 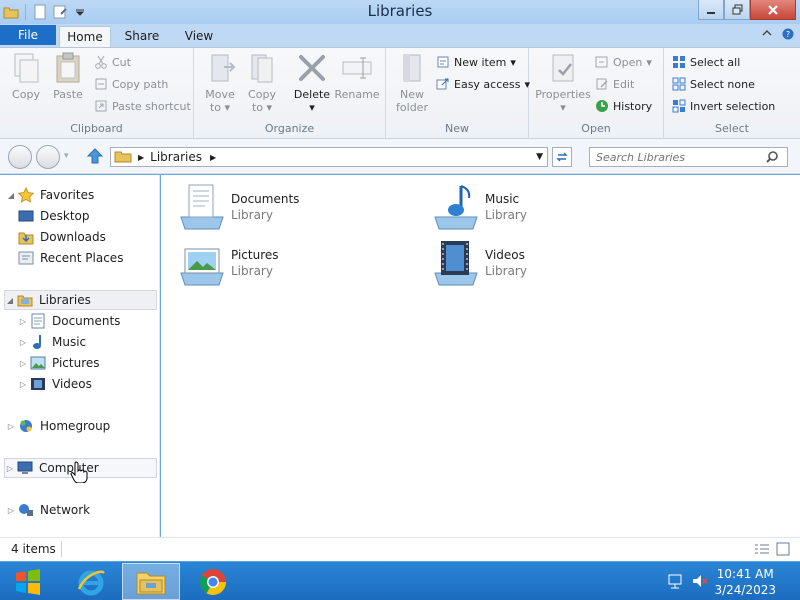 I want to click on documents-icon, so click(x=38, y=321).